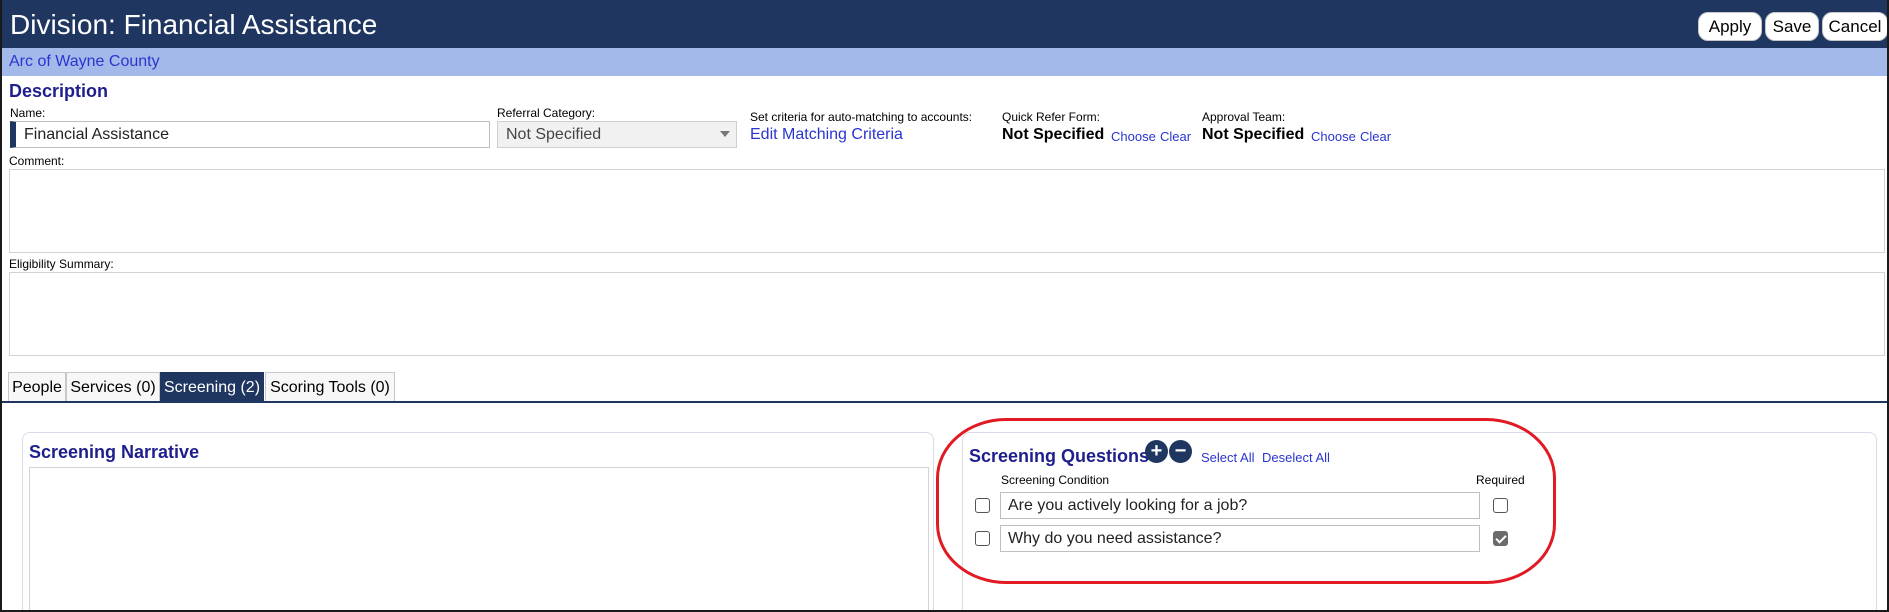 The height and width of the screenshot is (612, 1889). Describe the element at coordinates (554, 134) in the screenshot. I see `referral-category-value: Not Specified` at that location.